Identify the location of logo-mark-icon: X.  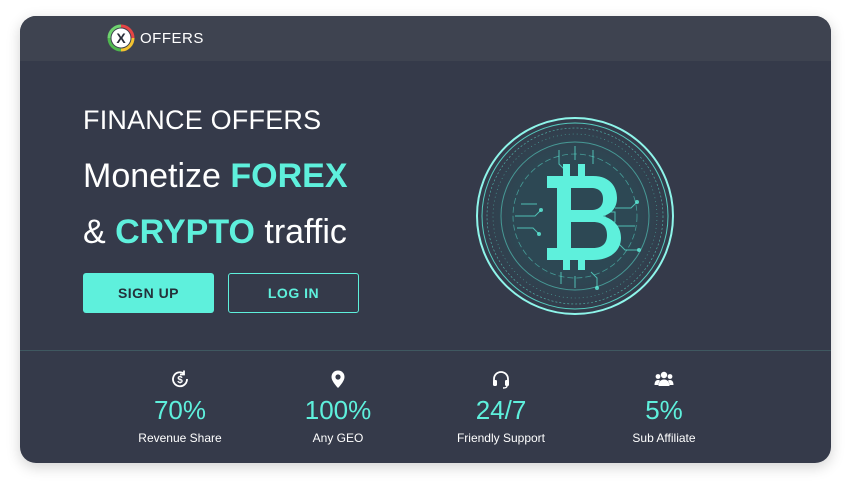
(121, 38).